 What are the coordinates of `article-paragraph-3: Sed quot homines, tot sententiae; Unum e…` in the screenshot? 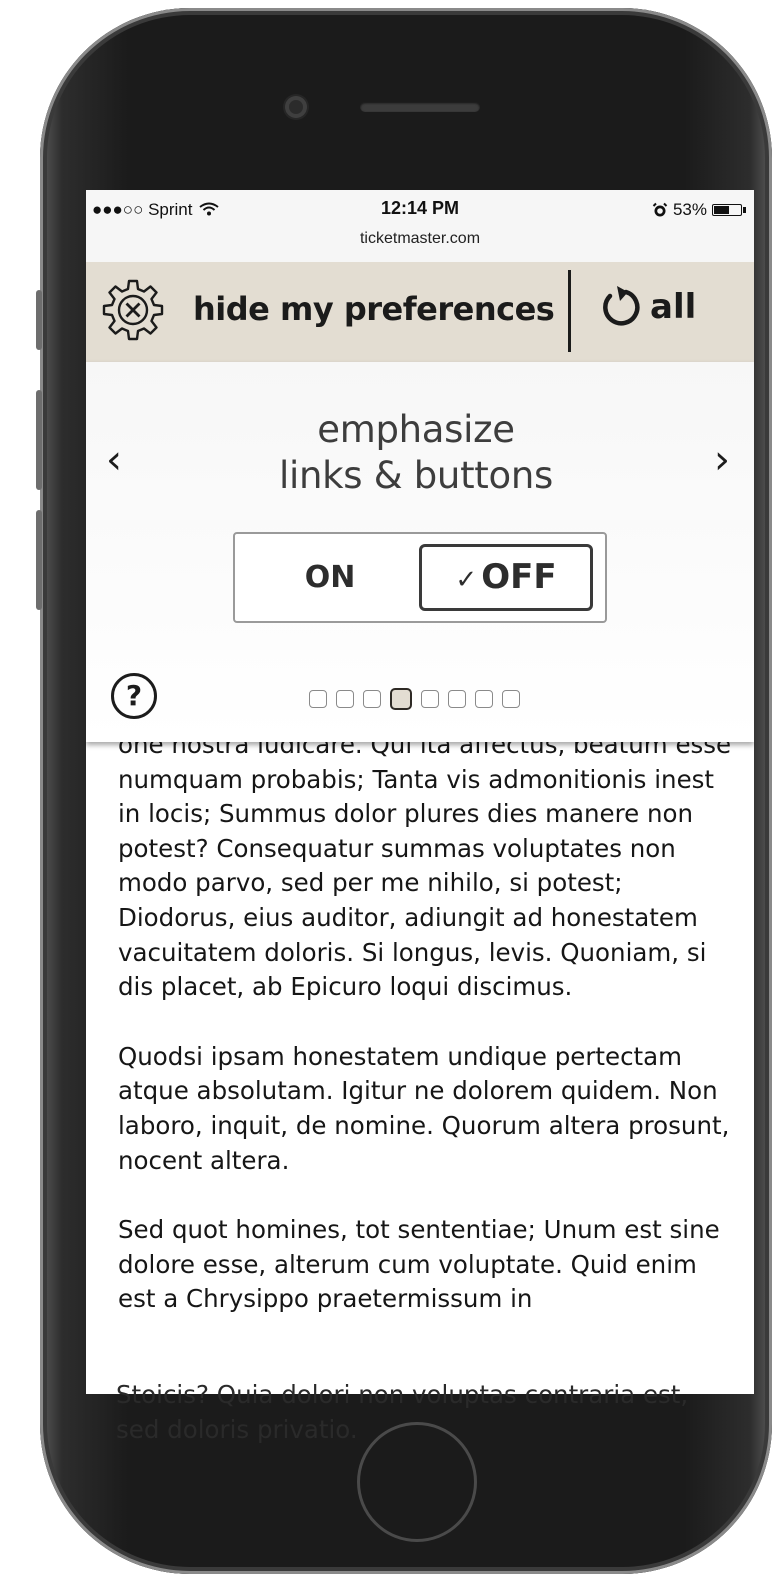 It's located at (419, 1264).